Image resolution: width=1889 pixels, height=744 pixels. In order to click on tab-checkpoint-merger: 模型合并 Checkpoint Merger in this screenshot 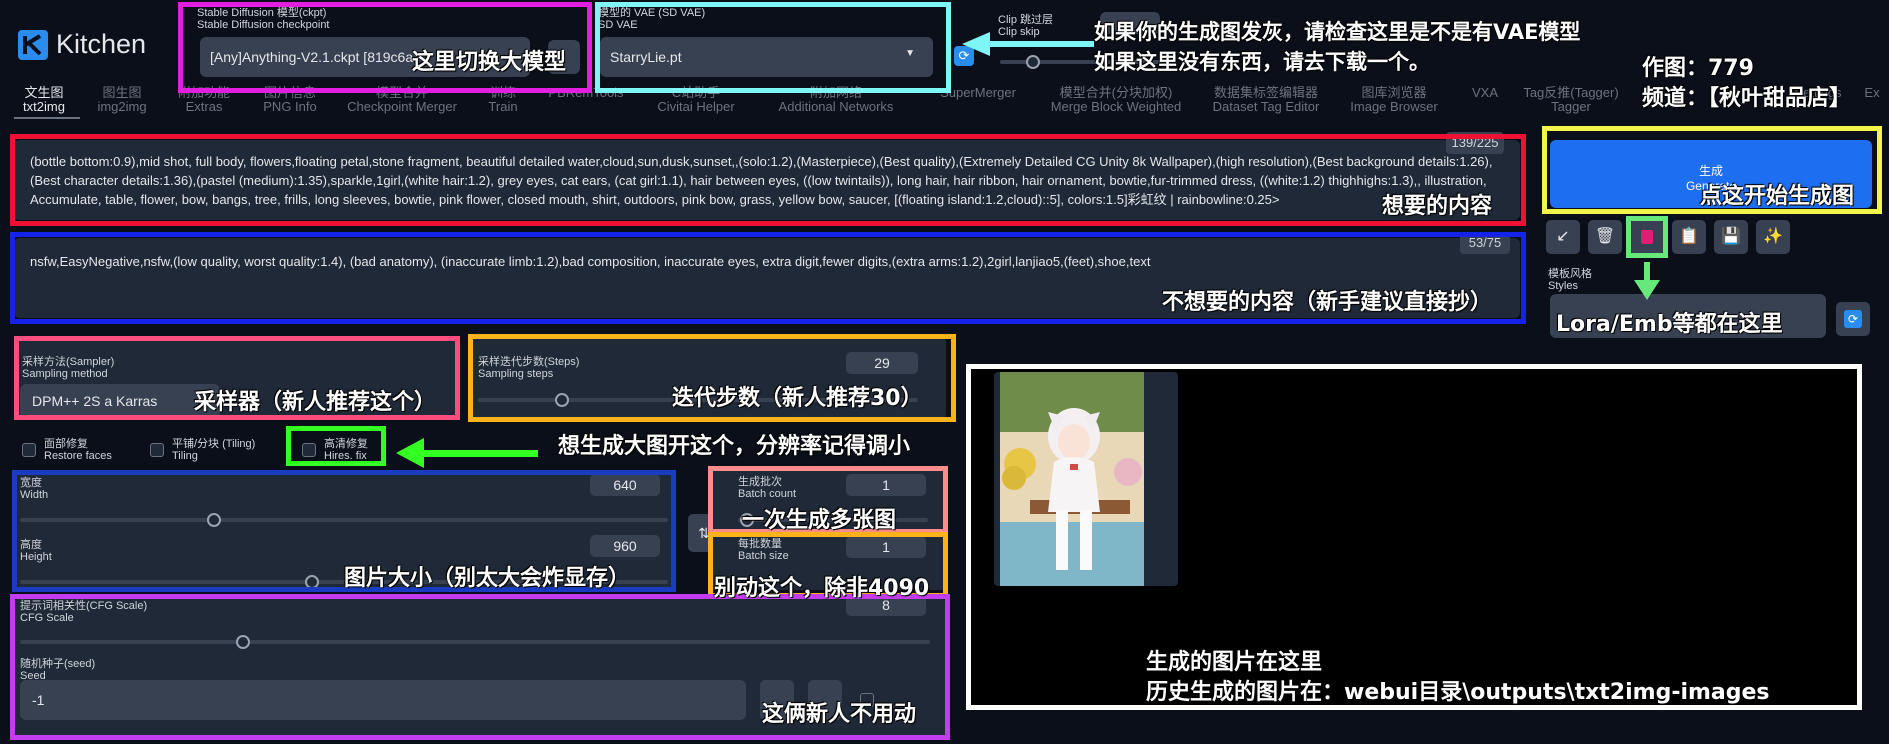, I will do `click(402, 100)`.